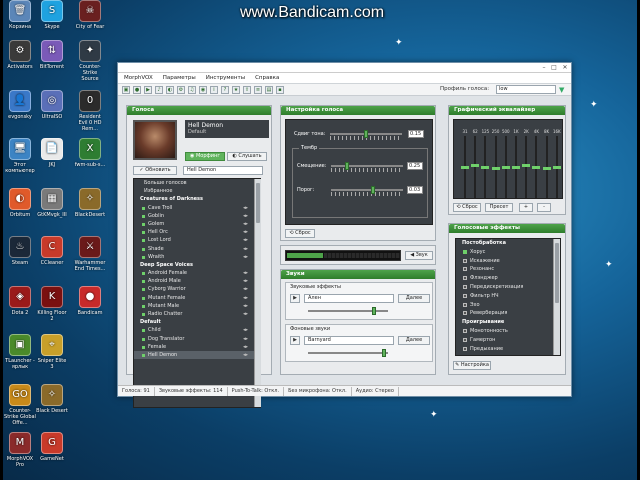  Describe the element at coordinates (52, 55) in the screenshot. I see `desktop-icon: ⇅ BitTorrent` at that location.